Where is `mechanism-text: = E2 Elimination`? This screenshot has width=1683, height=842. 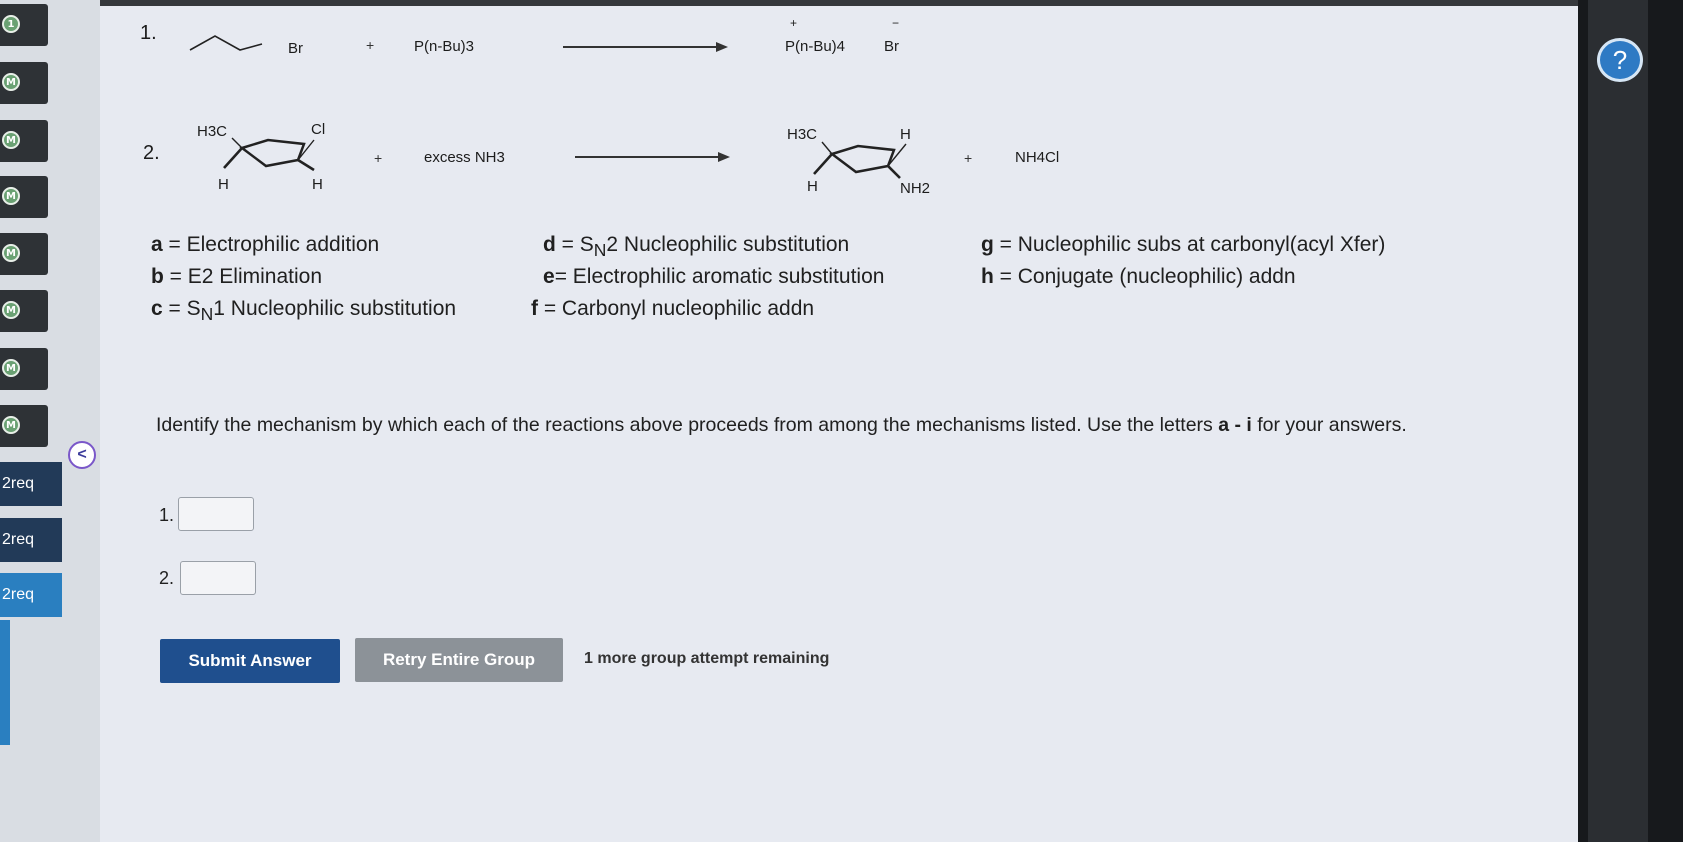
mechanism-text: = E2 Elimination is located at coordinates (242, 276).